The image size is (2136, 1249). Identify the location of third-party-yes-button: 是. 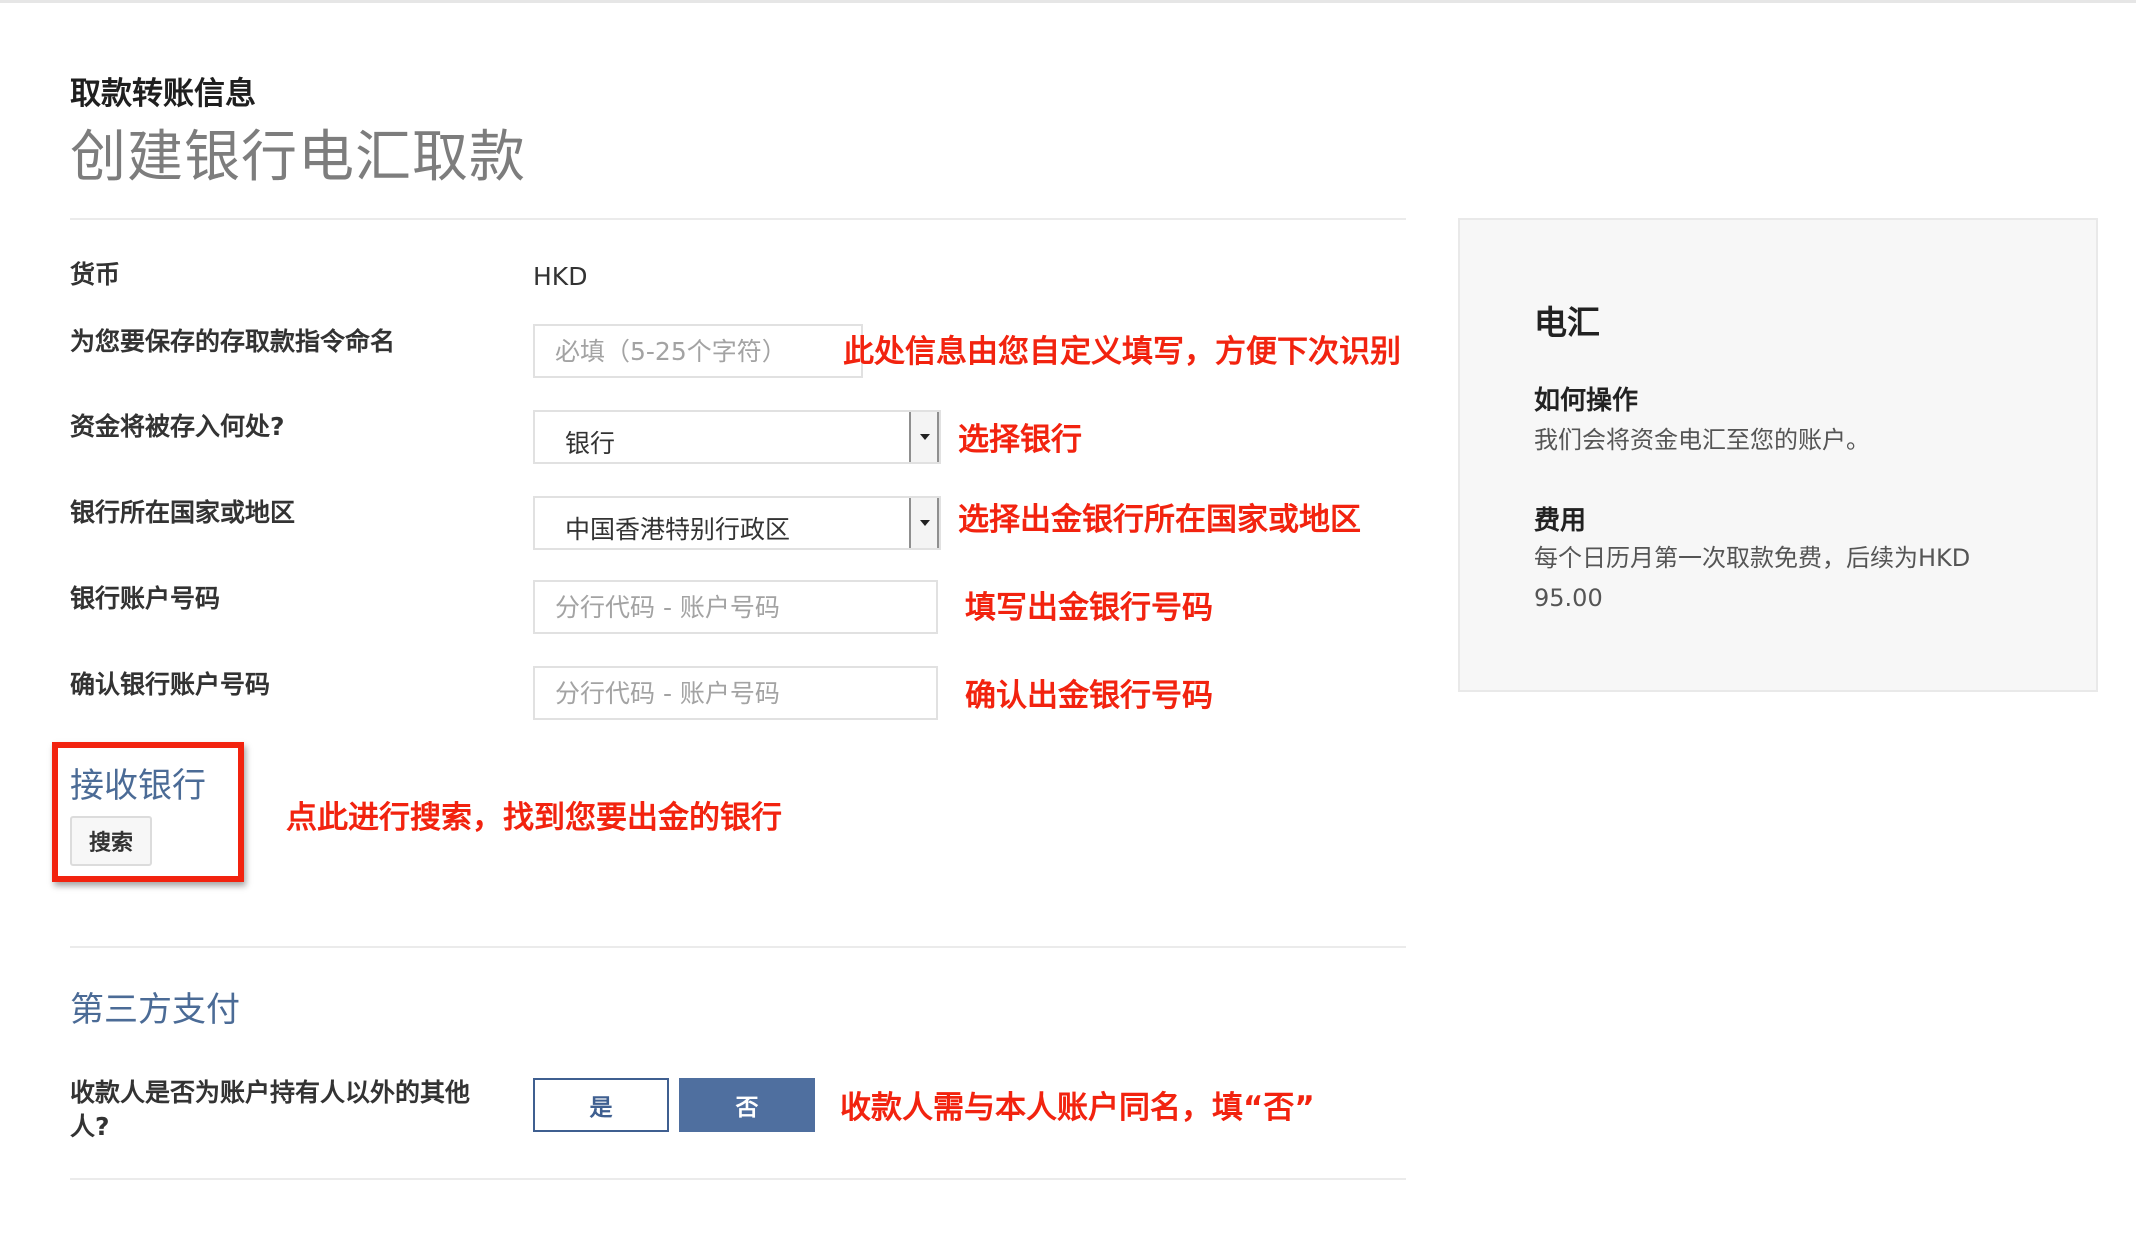
(601, 1105).